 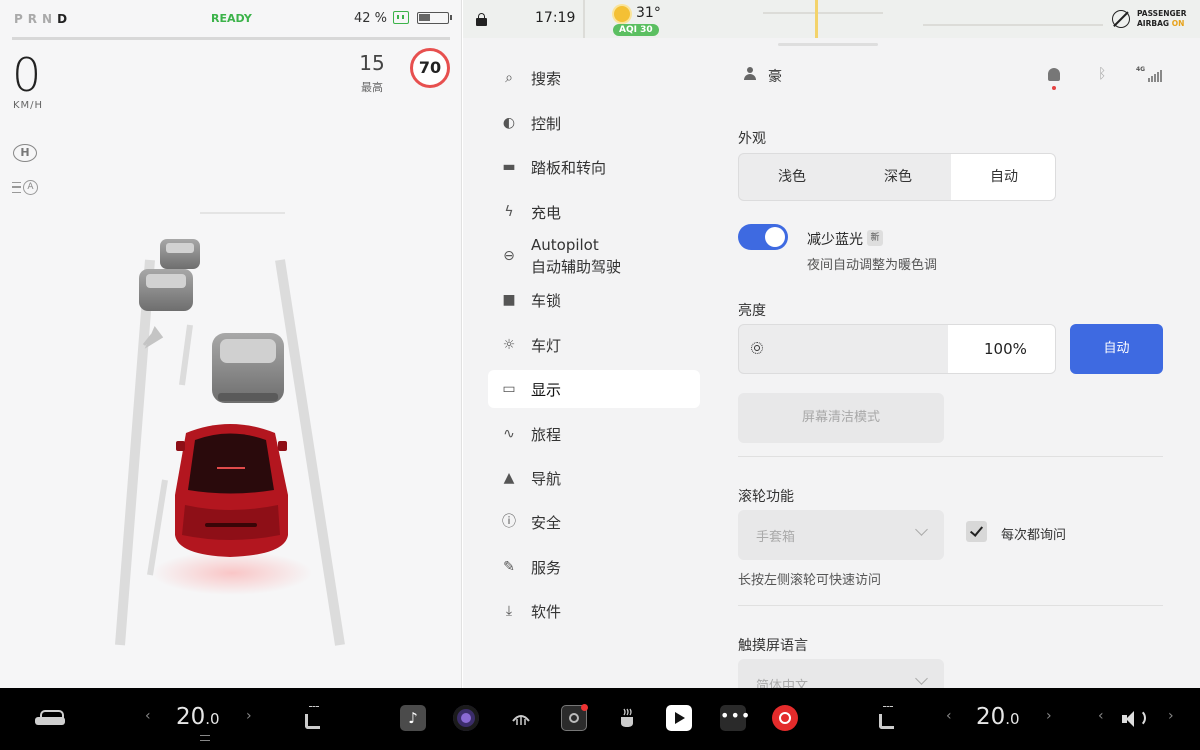 I want to click on menu-item-charging: ϟ 充电, so click(x=594, y=212).